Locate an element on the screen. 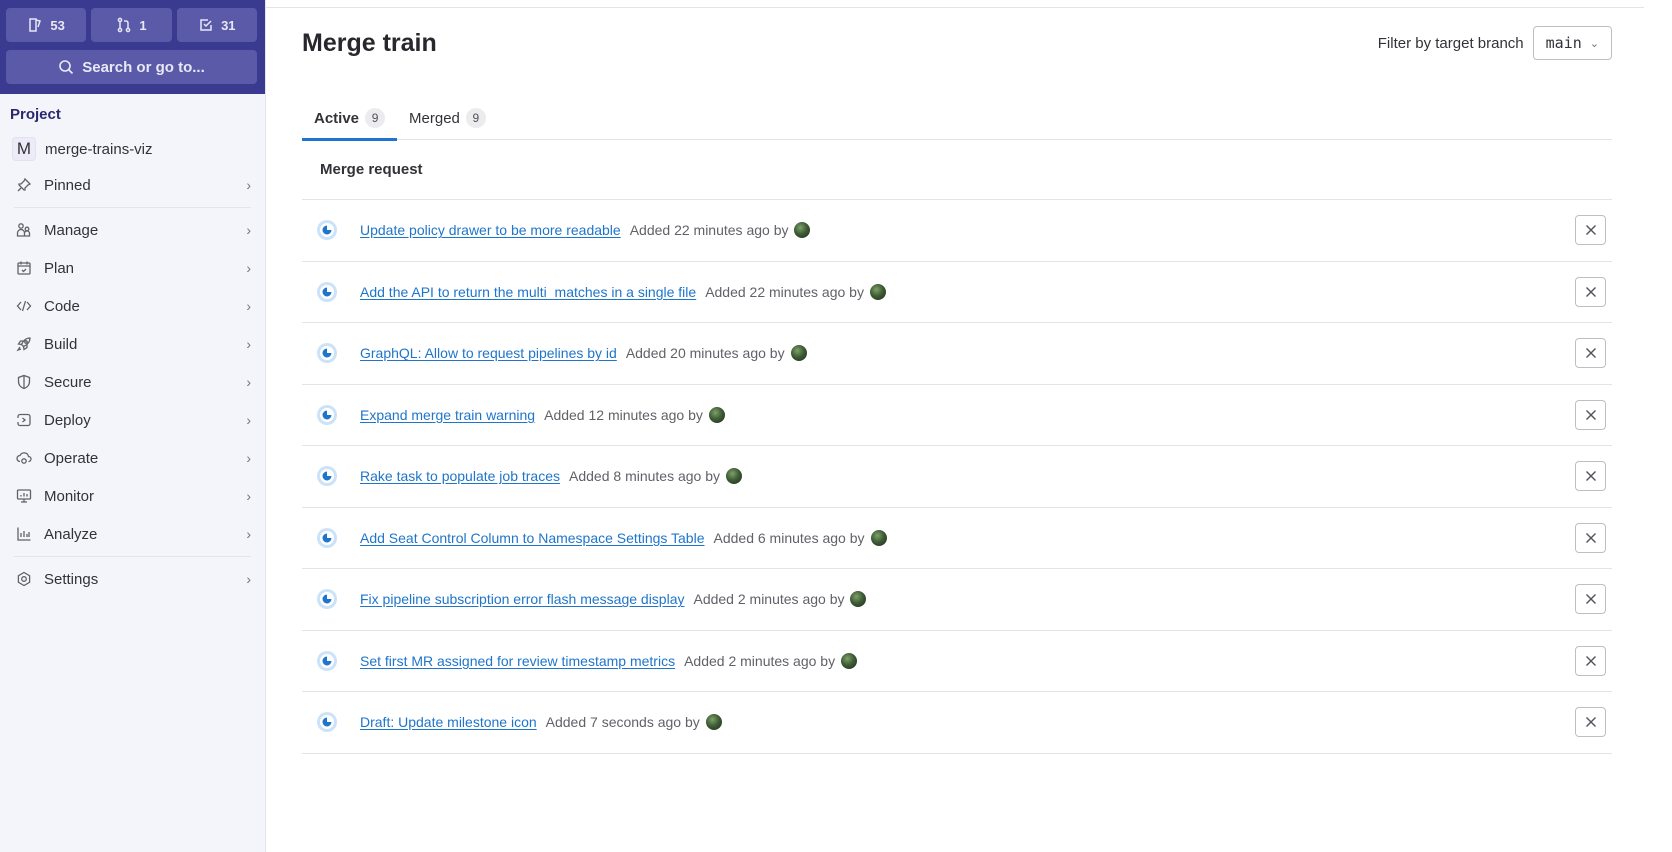  merge-request-link: Update policy drawer to be more readable is located at coordinates (490, 230).